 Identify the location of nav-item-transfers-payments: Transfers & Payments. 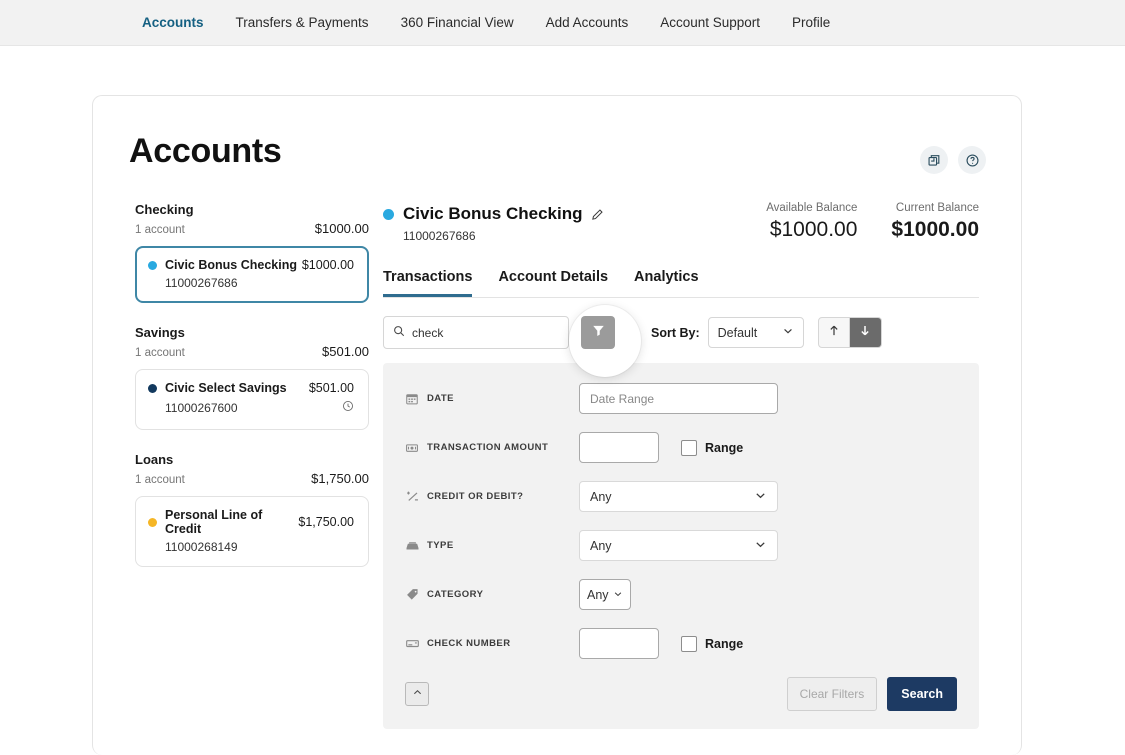
(302, 22).